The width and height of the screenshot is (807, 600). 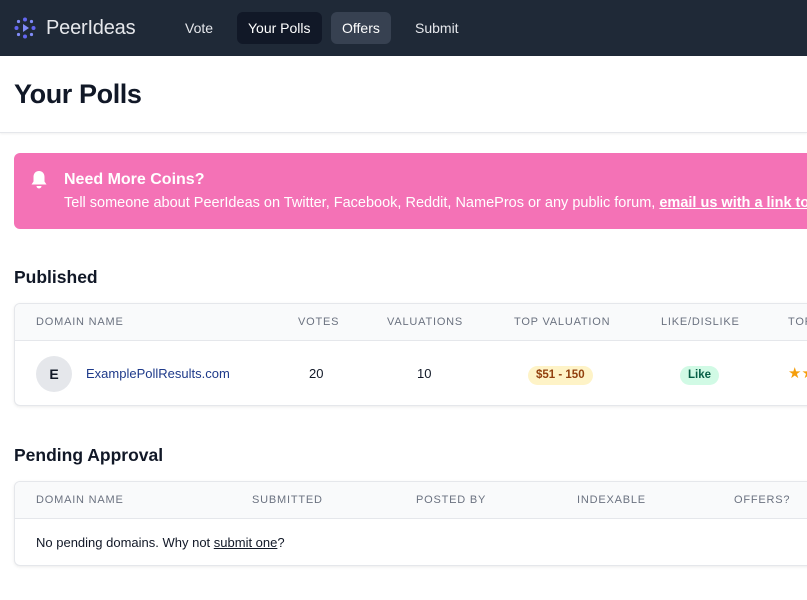 I want to click on top-valuation-badge: $51 - 150, so click(x=560, y=375).